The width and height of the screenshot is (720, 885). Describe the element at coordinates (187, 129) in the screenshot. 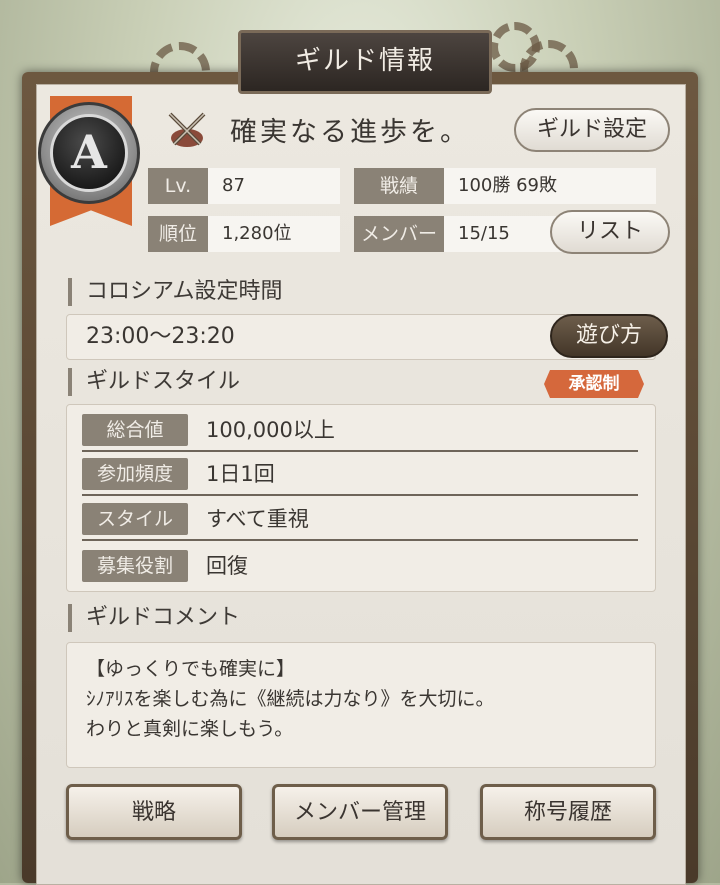

I see `crossed-swords-icon` at that location.